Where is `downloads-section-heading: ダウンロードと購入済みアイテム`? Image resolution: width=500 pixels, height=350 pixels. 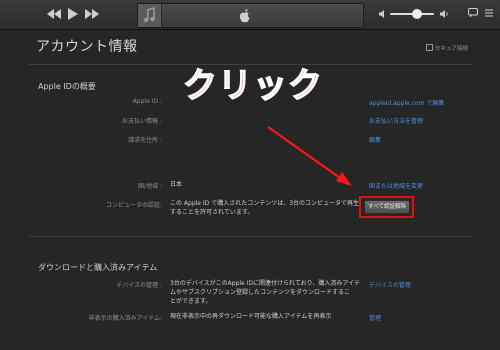 downloads-section-heading: ダウンロードと購入済みアイテム is located at coordinates (98, 267).